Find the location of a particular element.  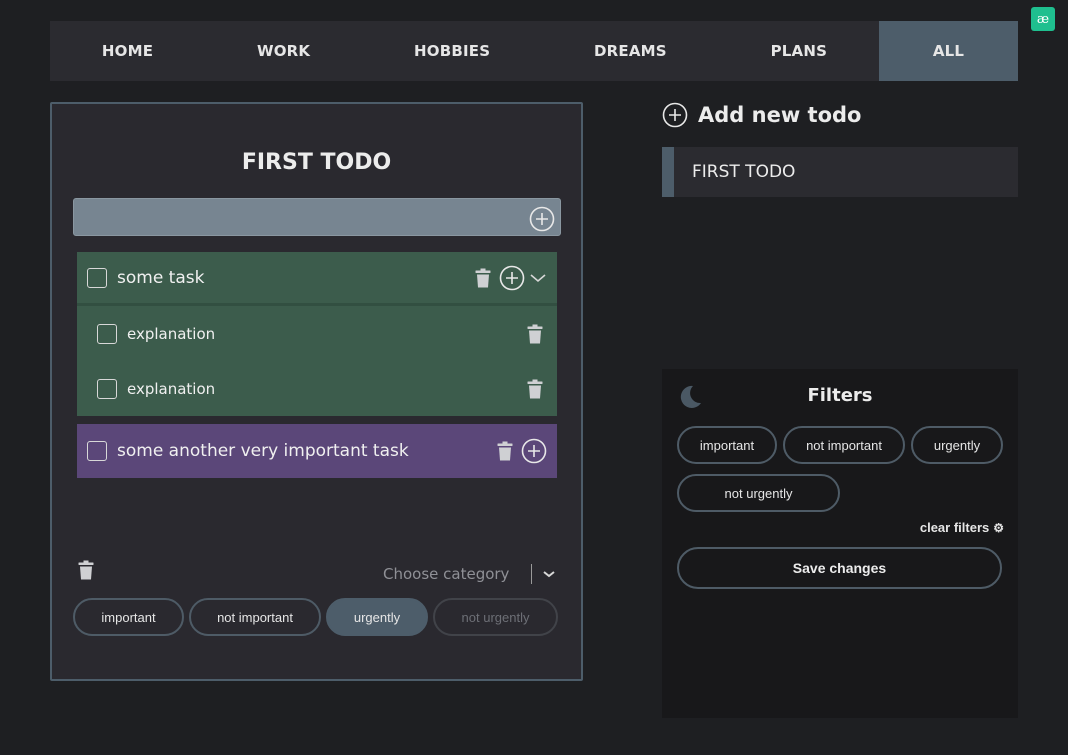

new-task-field is located at coordinates (317, 217).